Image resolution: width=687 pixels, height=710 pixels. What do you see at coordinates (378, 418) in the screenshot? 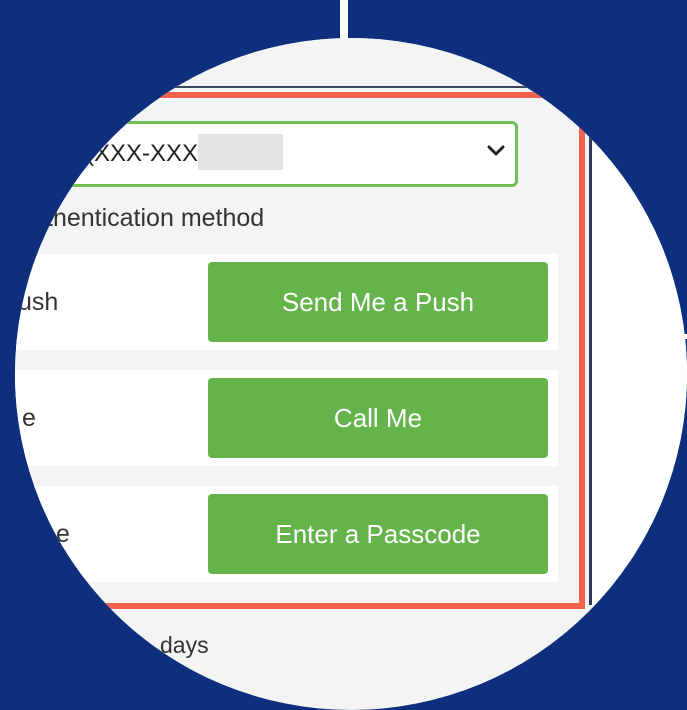
I see `call-me-button: Call Me` at bounding box center [378, 418].